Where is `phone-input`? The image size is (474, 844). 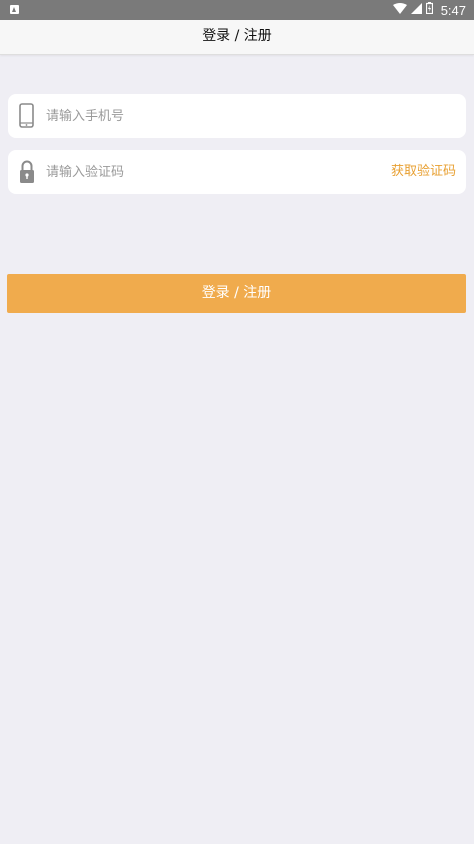
phone-input is located at coordinates (211, 116).